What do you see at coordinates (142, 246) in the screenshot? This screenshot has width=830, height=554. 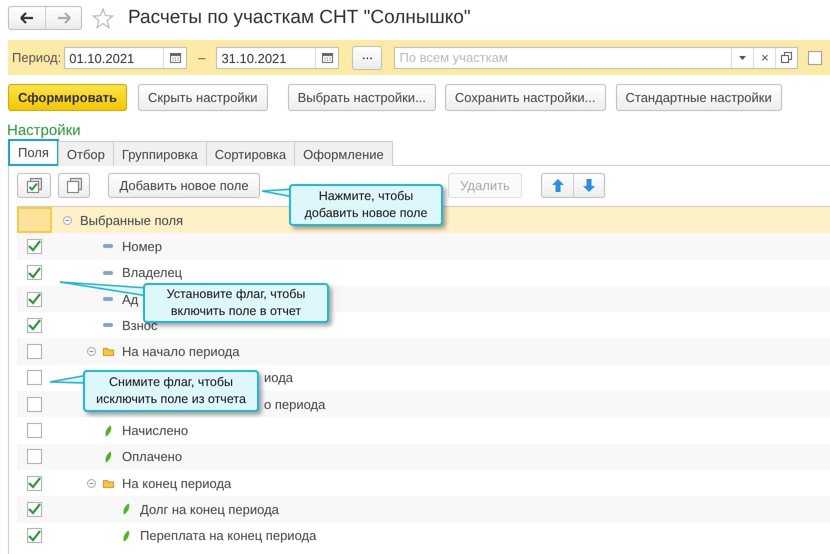 I see `field-name: Номер` at bounding box center [142, 246].